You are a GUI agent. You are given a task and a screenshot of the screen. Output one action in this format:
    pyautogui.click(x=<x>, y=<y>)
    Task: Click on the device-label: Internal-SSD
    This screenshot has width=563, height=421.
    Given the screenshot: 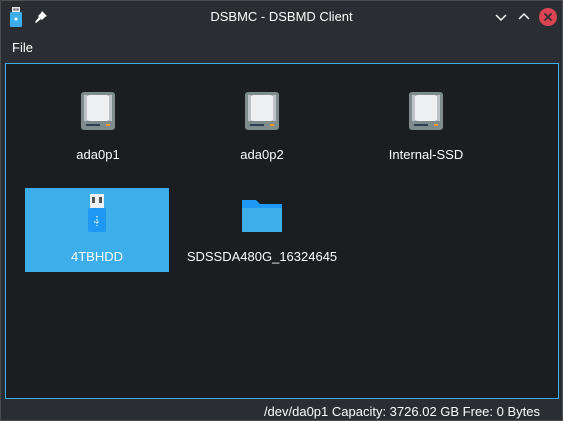 What is the action you would take?
    pyautogui.click(x=426, y=154)
    